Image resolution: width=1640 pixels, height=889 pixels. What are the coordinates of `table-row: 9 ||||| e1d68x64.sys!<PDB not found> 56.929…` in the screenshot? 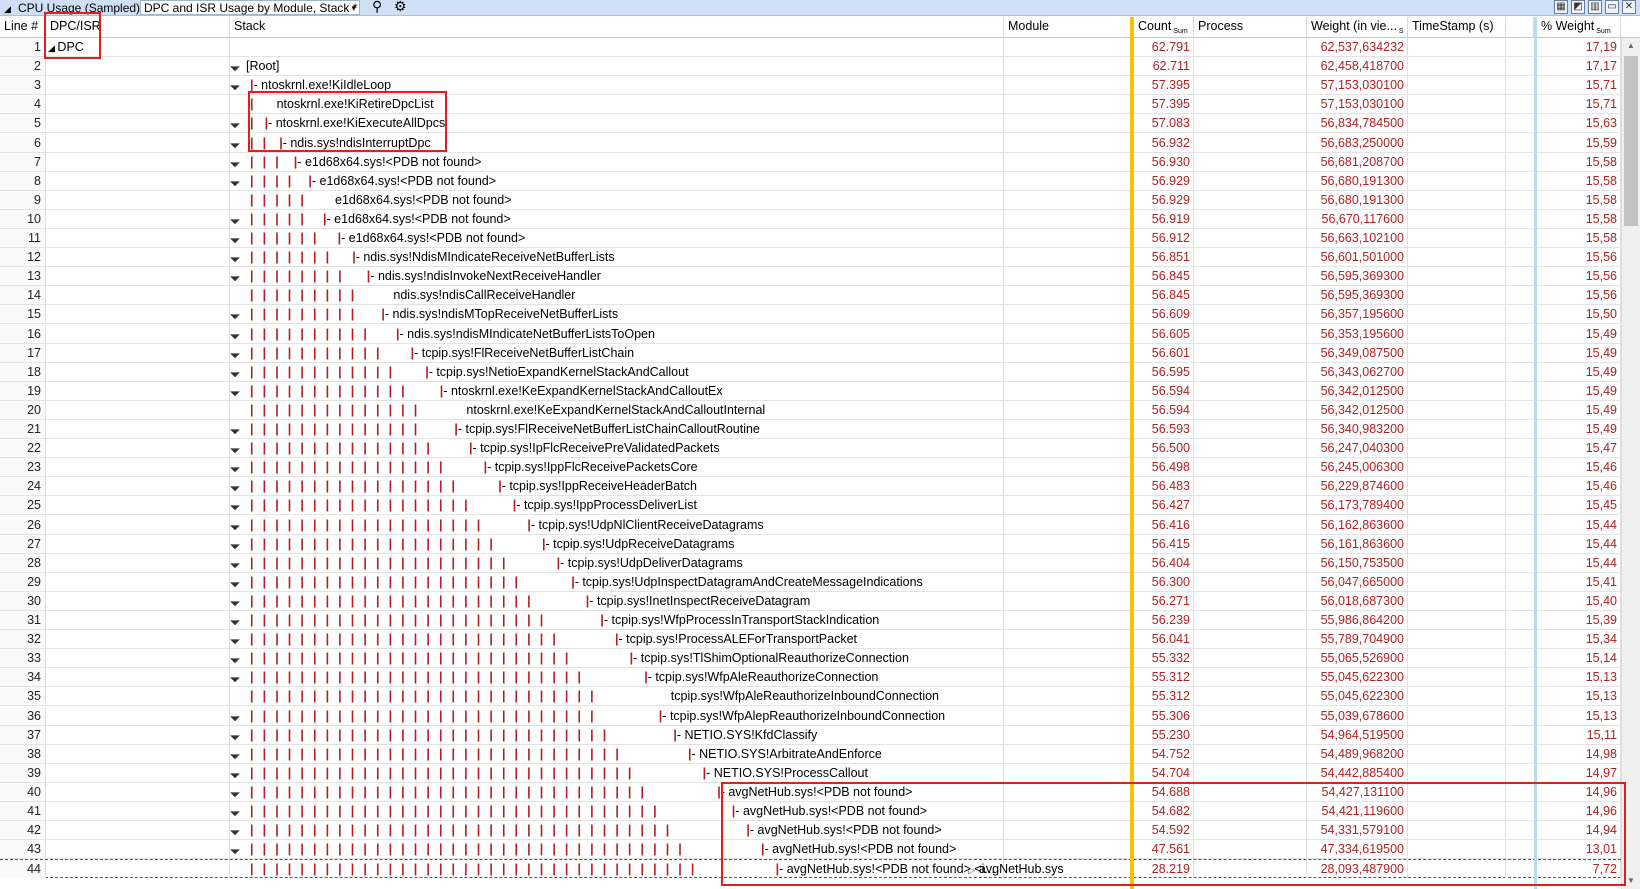 It's located at (810, 200).